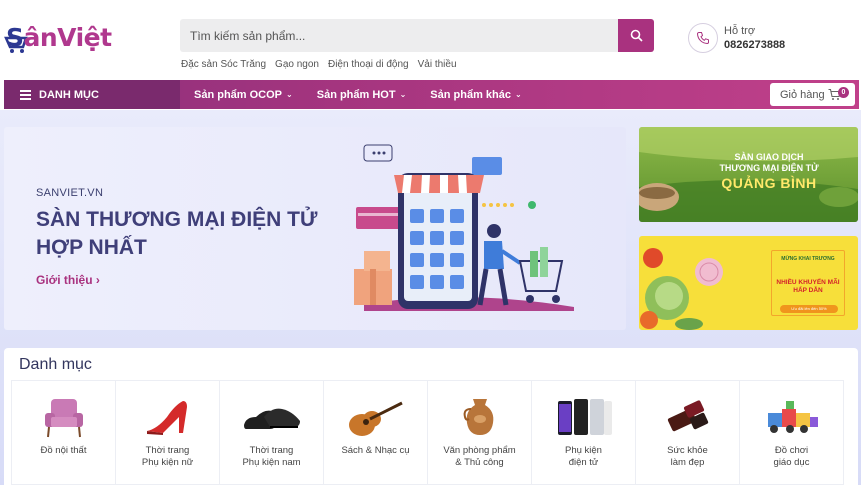 This screenshot has height=485, width=861. What do you see at coordinates (437, 66) in the screenshot?
I see `quick-link: Vải thiều` at bounding box center [437, 66].